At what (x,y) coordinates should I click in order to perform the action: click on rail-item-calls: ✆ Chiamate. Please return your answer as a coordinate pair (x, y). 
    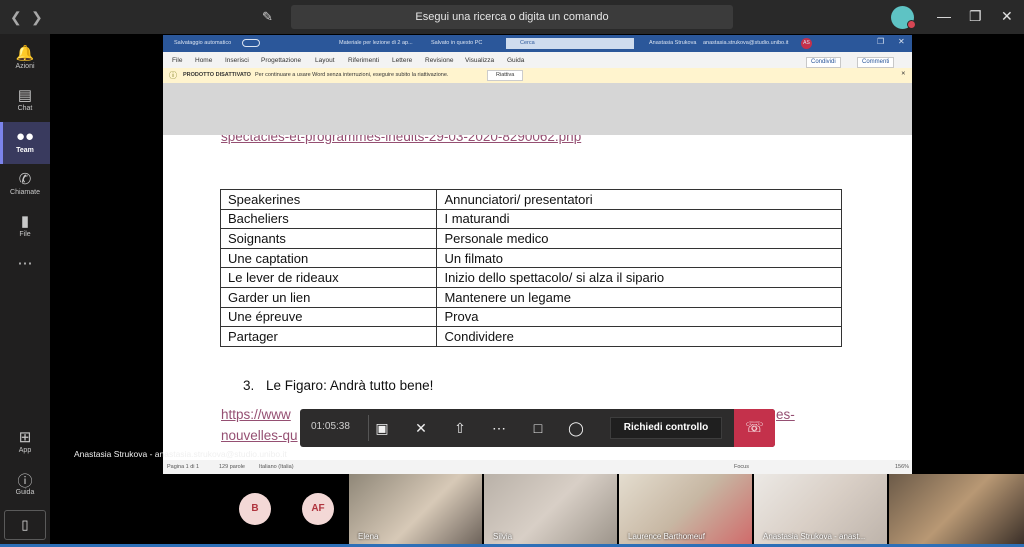
    Looking at the image, I should click on (25, 185).